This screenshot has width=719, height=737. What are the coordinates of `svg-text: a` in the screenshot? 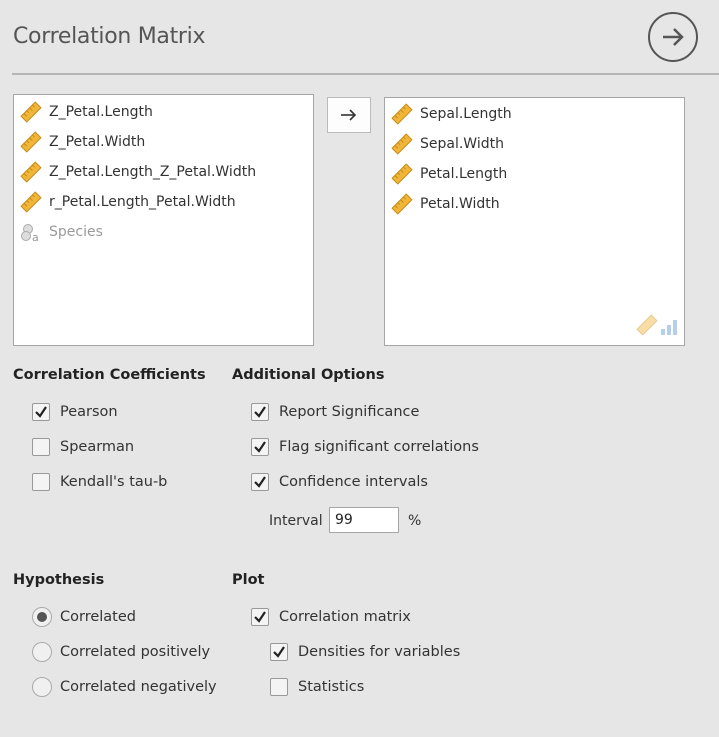 It's located at (35, 237).